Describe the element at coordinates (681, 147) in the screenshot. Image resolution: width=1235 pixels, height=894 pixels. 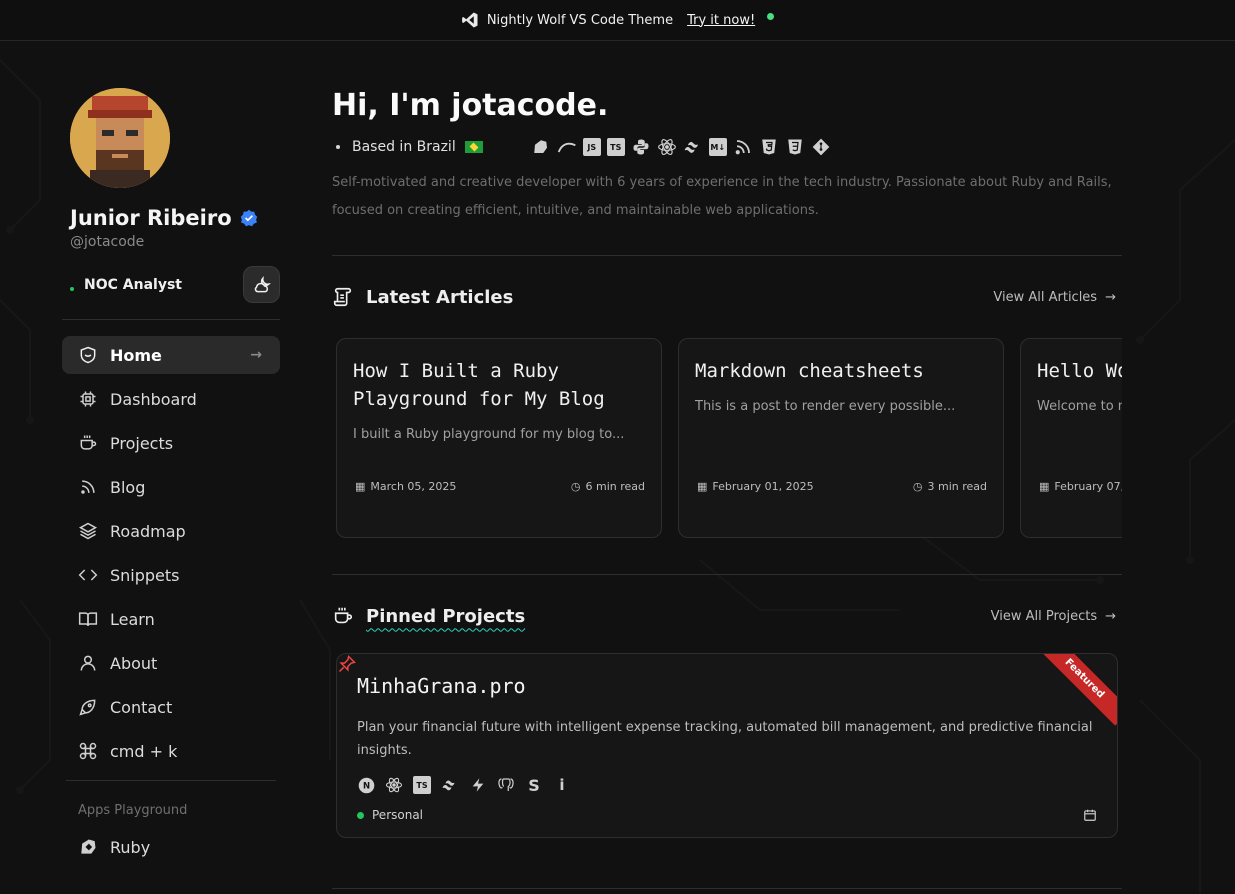
I see `tech-stack: JS TS M↓` at that location.